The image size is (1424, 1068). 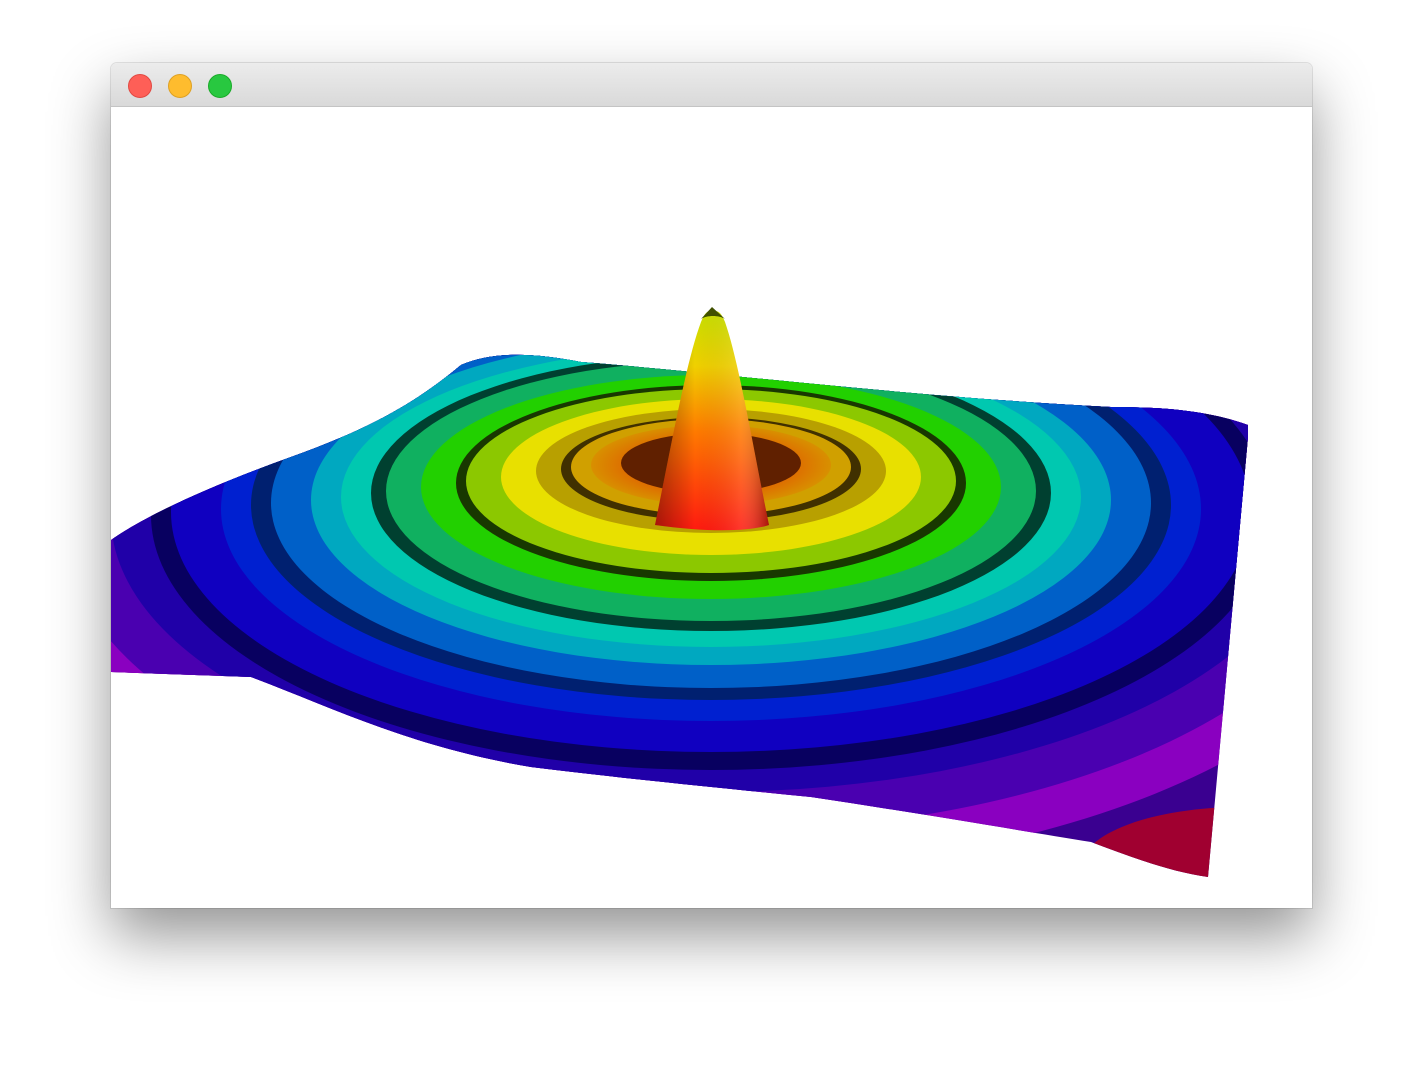 What do you see at coordinates (140, 86) in the screenshot?
I see `close-button` at bounding box center [140, 86].